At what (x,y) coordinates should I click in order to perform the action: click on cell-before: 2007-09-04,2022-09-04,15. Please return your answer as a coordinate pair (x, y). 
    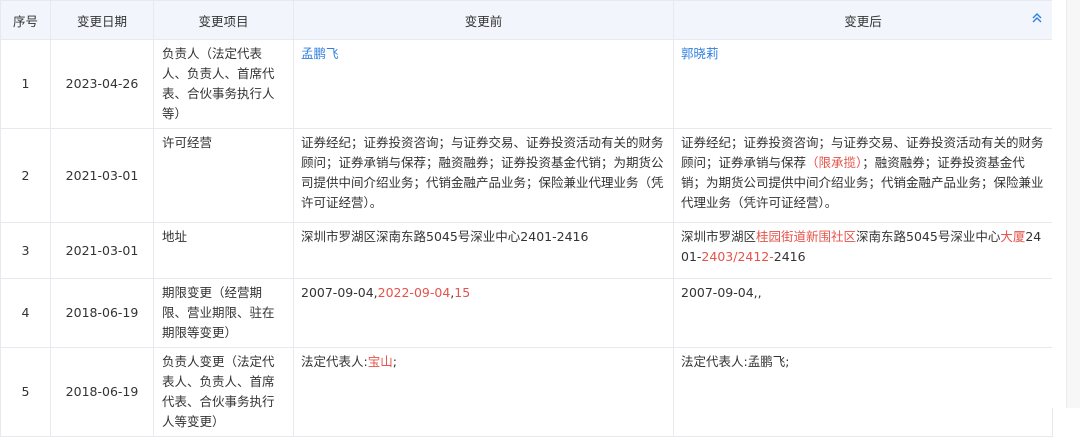
    Looking at the image, I should click on (483, 313).